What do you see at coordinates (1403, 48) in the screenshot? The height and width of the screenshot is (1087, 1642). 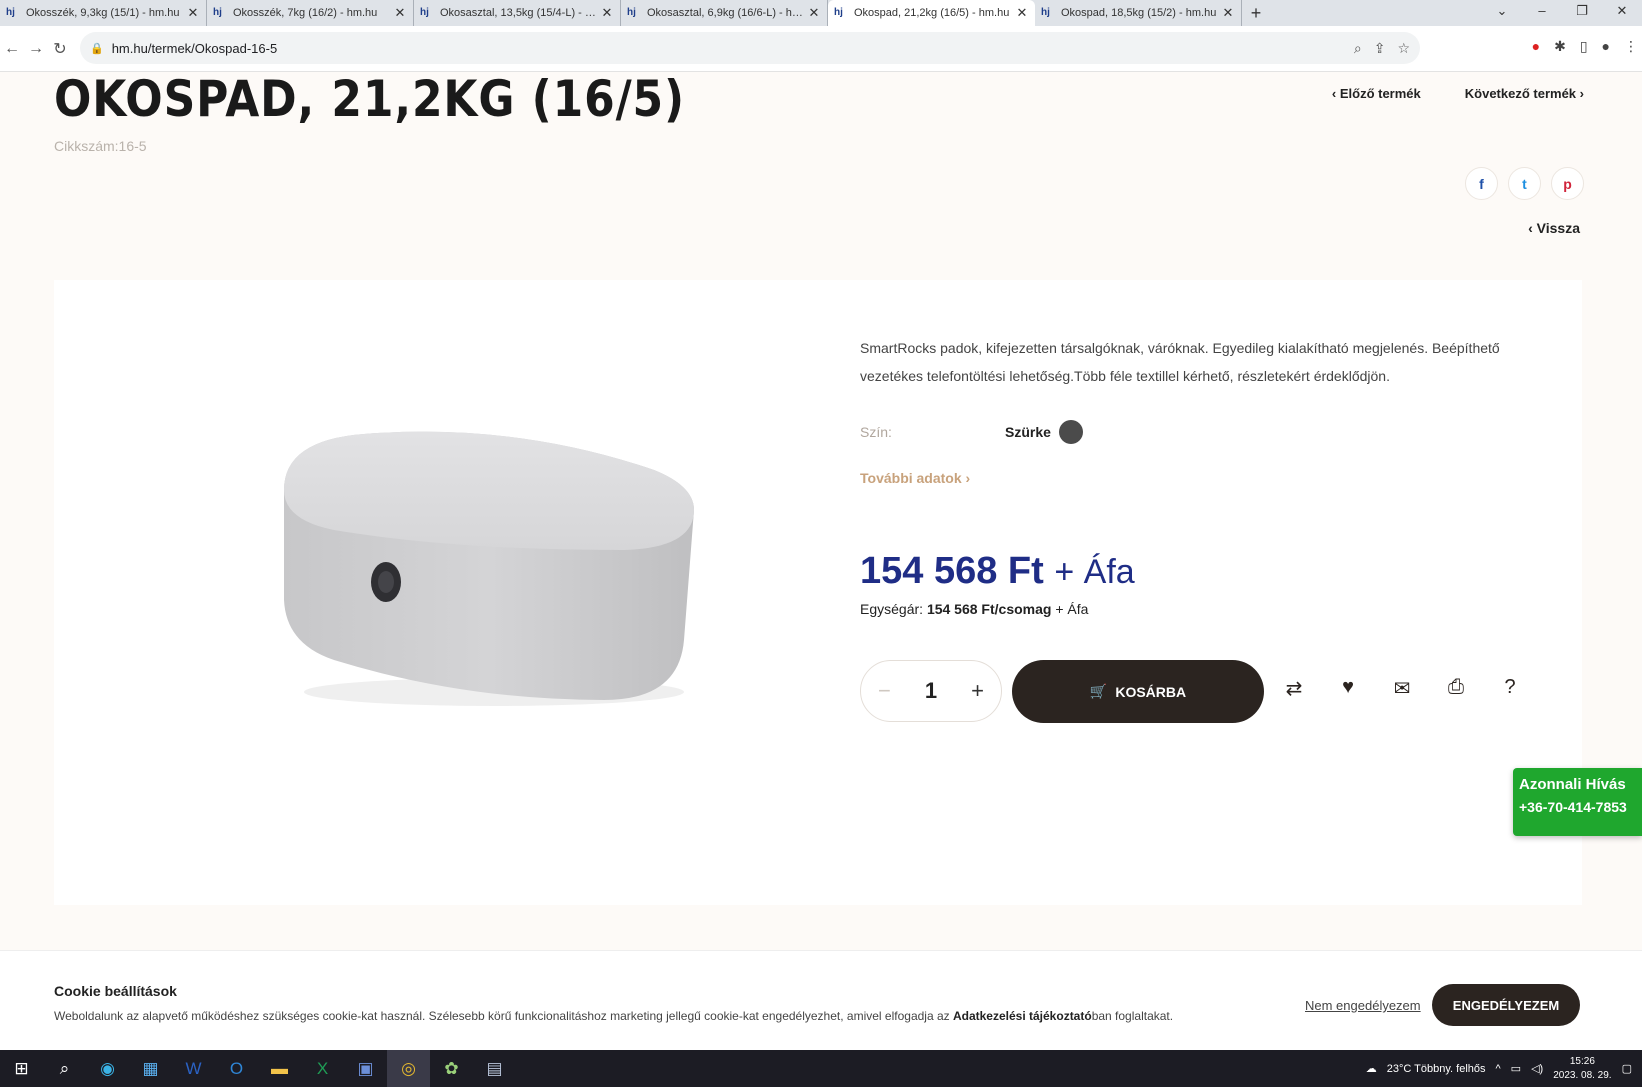 I see `bookmark-star-icon: ☆` at bounding box center [1403, 48].